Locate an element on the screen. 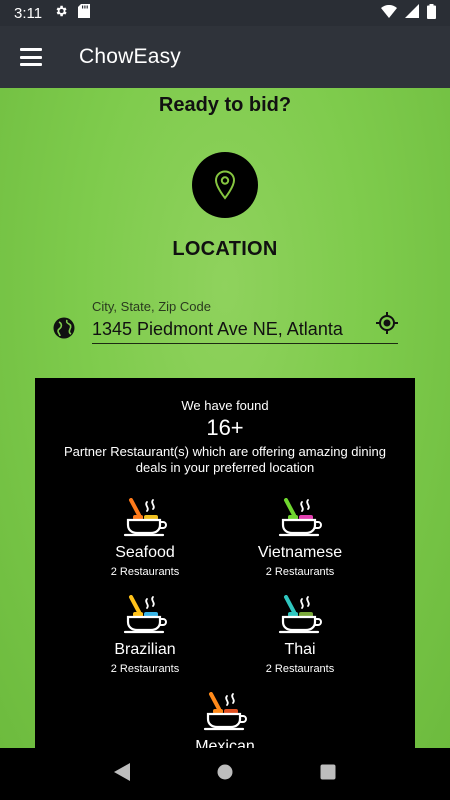  cuisine-name: Mexican is located at coordinates (225, 743).